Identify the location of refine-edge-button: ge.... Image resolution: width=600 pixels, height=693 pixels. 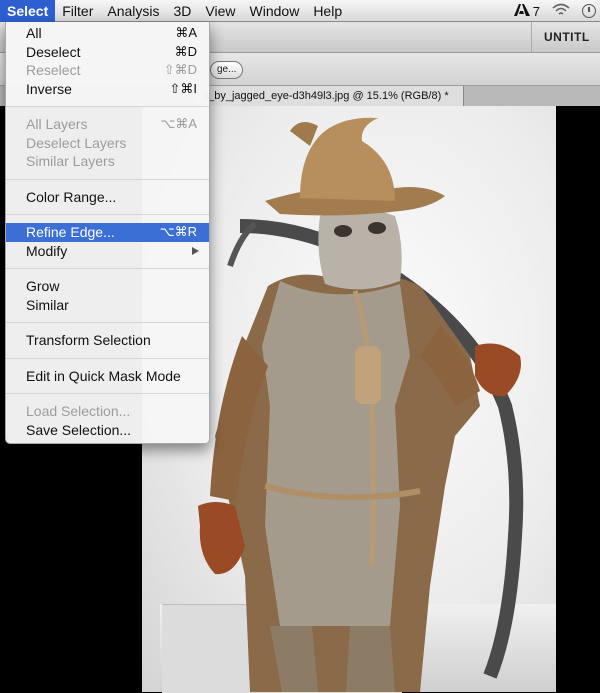
(227, 70).